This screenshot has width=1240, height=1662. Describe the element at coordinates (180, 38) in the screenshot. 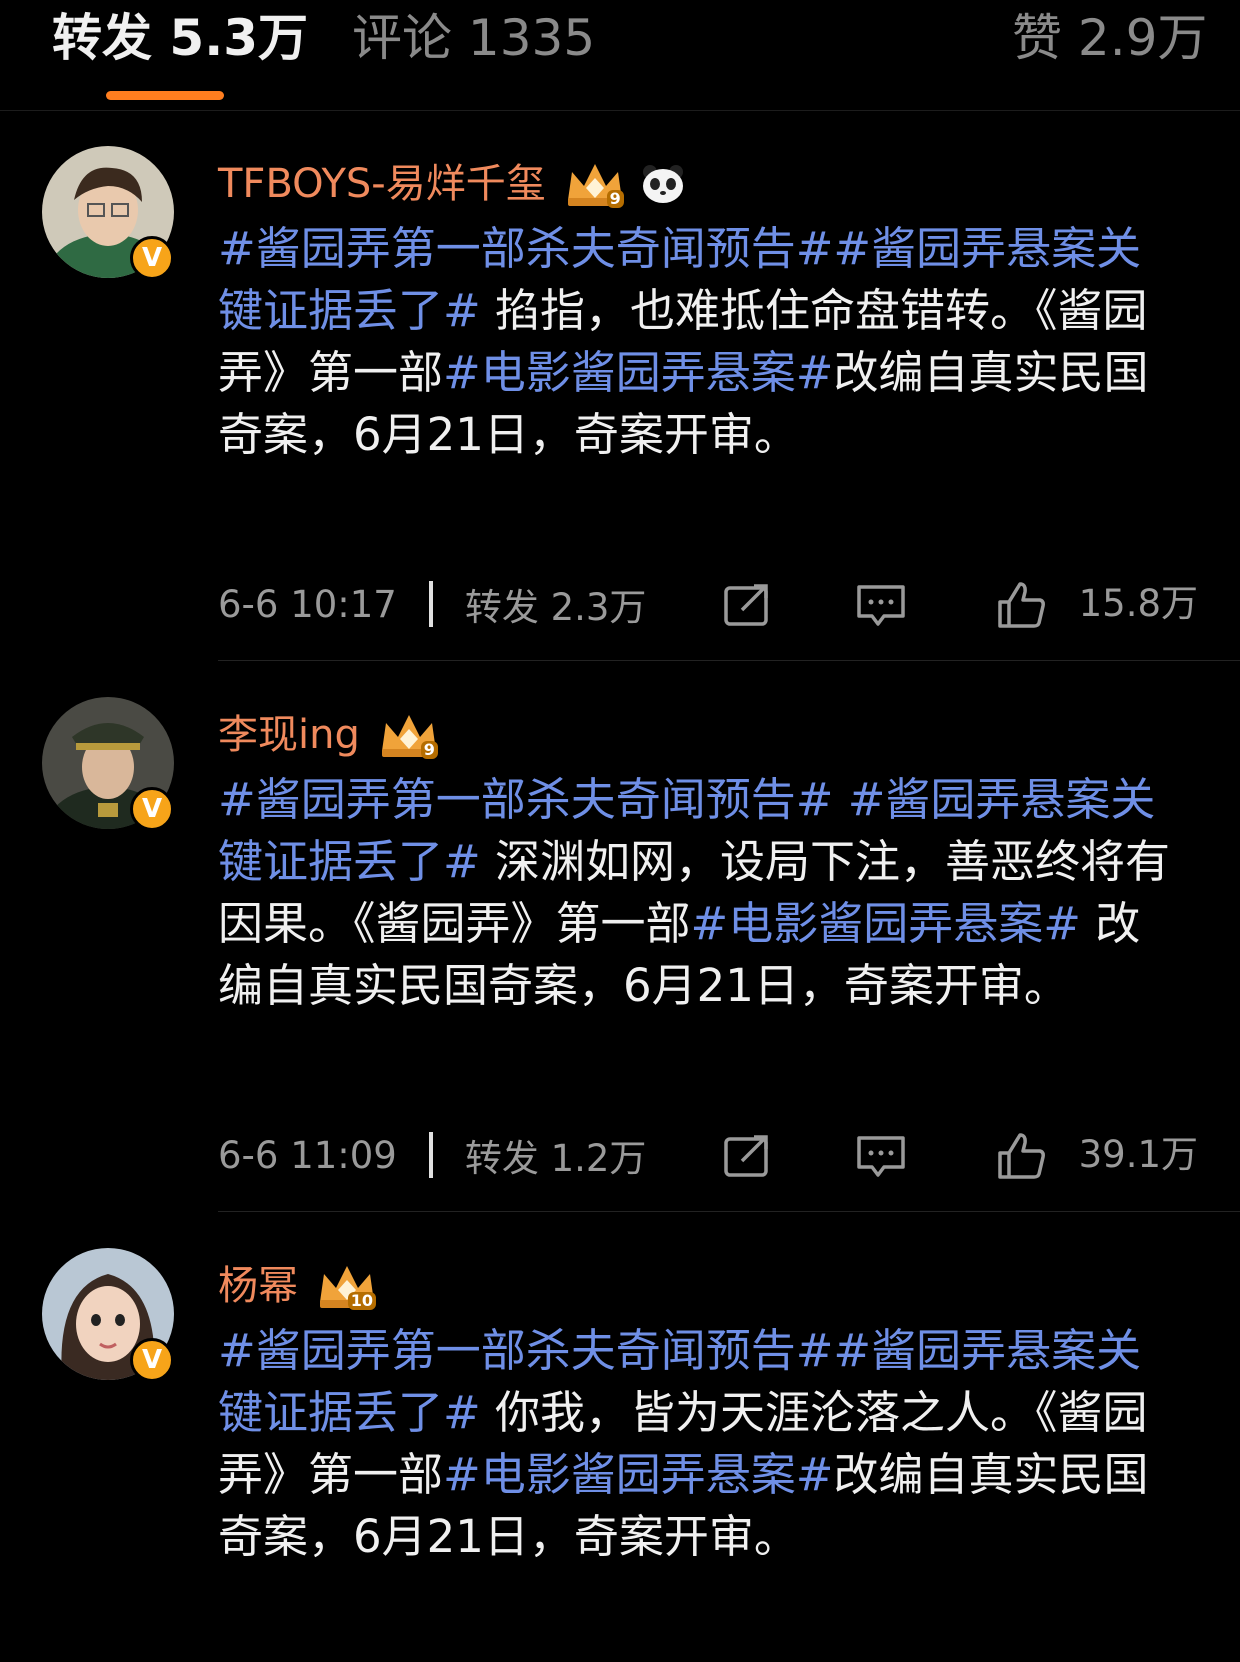

I see `tab-repost: 转发 5.3万` at that location.